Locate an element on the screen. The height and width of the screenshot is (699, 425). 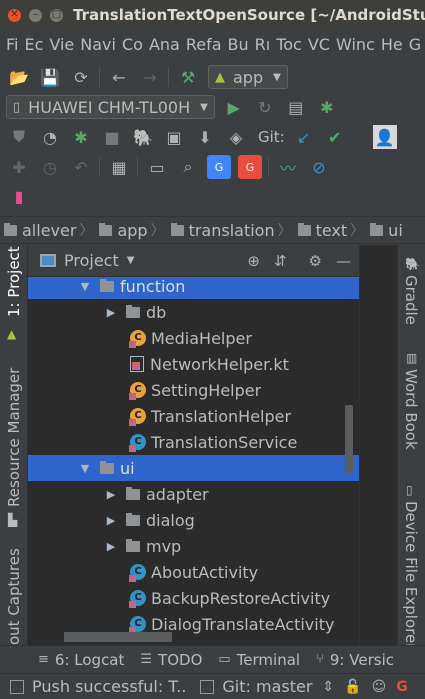
gradle-tab: Gradle is located at coordinates (411, 300).